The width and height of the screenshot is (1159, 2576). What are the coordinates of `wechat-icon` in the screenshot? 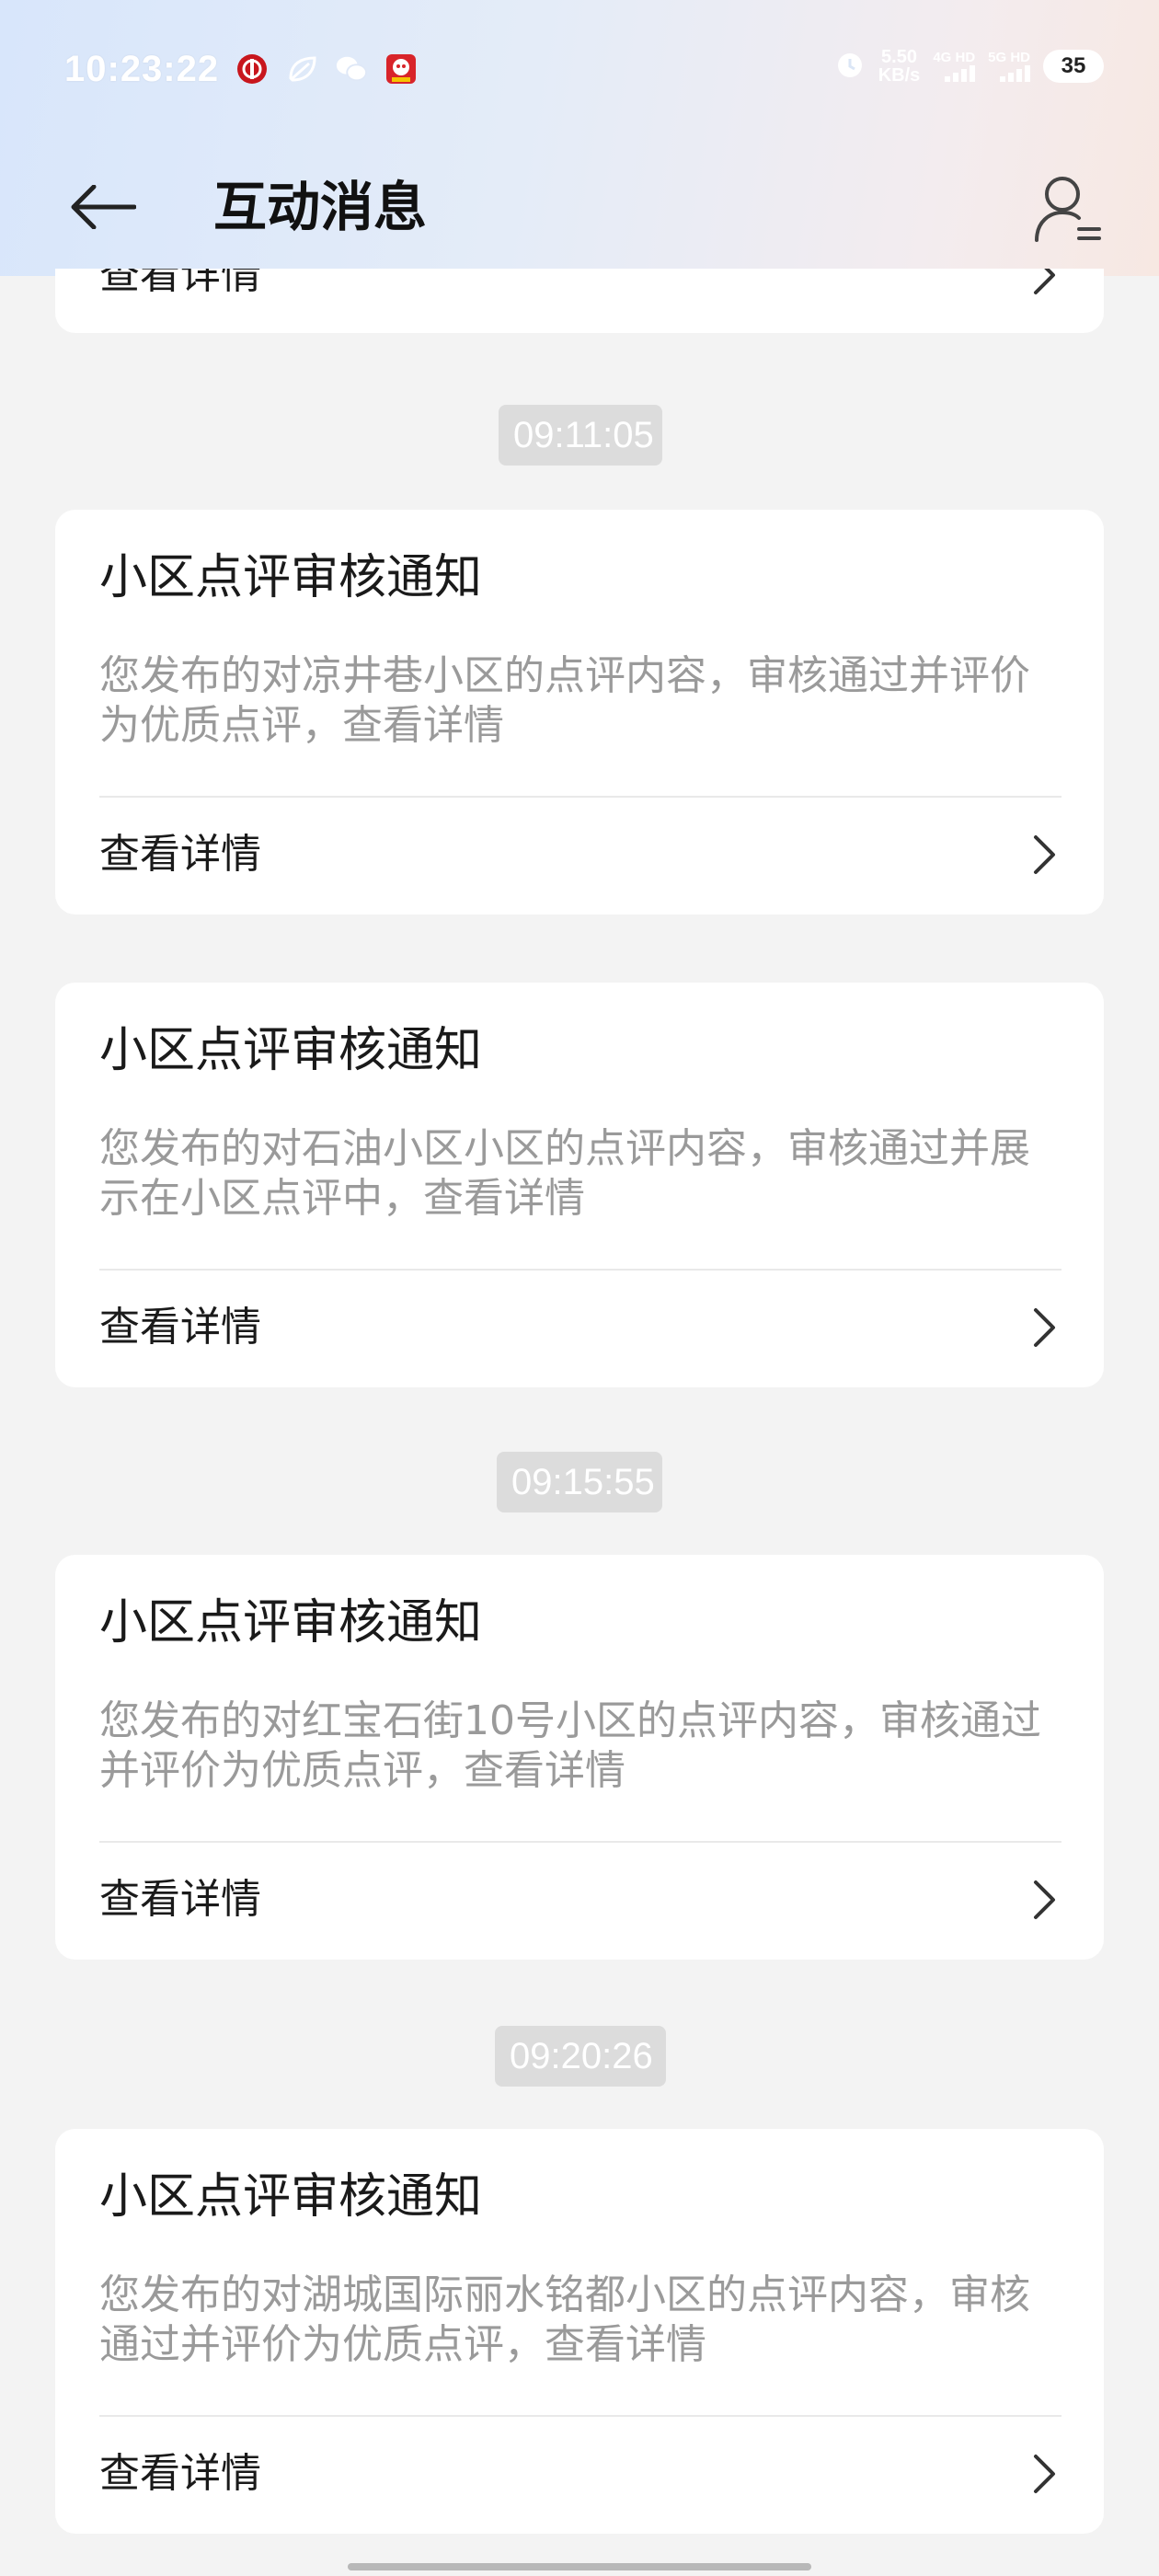 It's located at (351, 69).